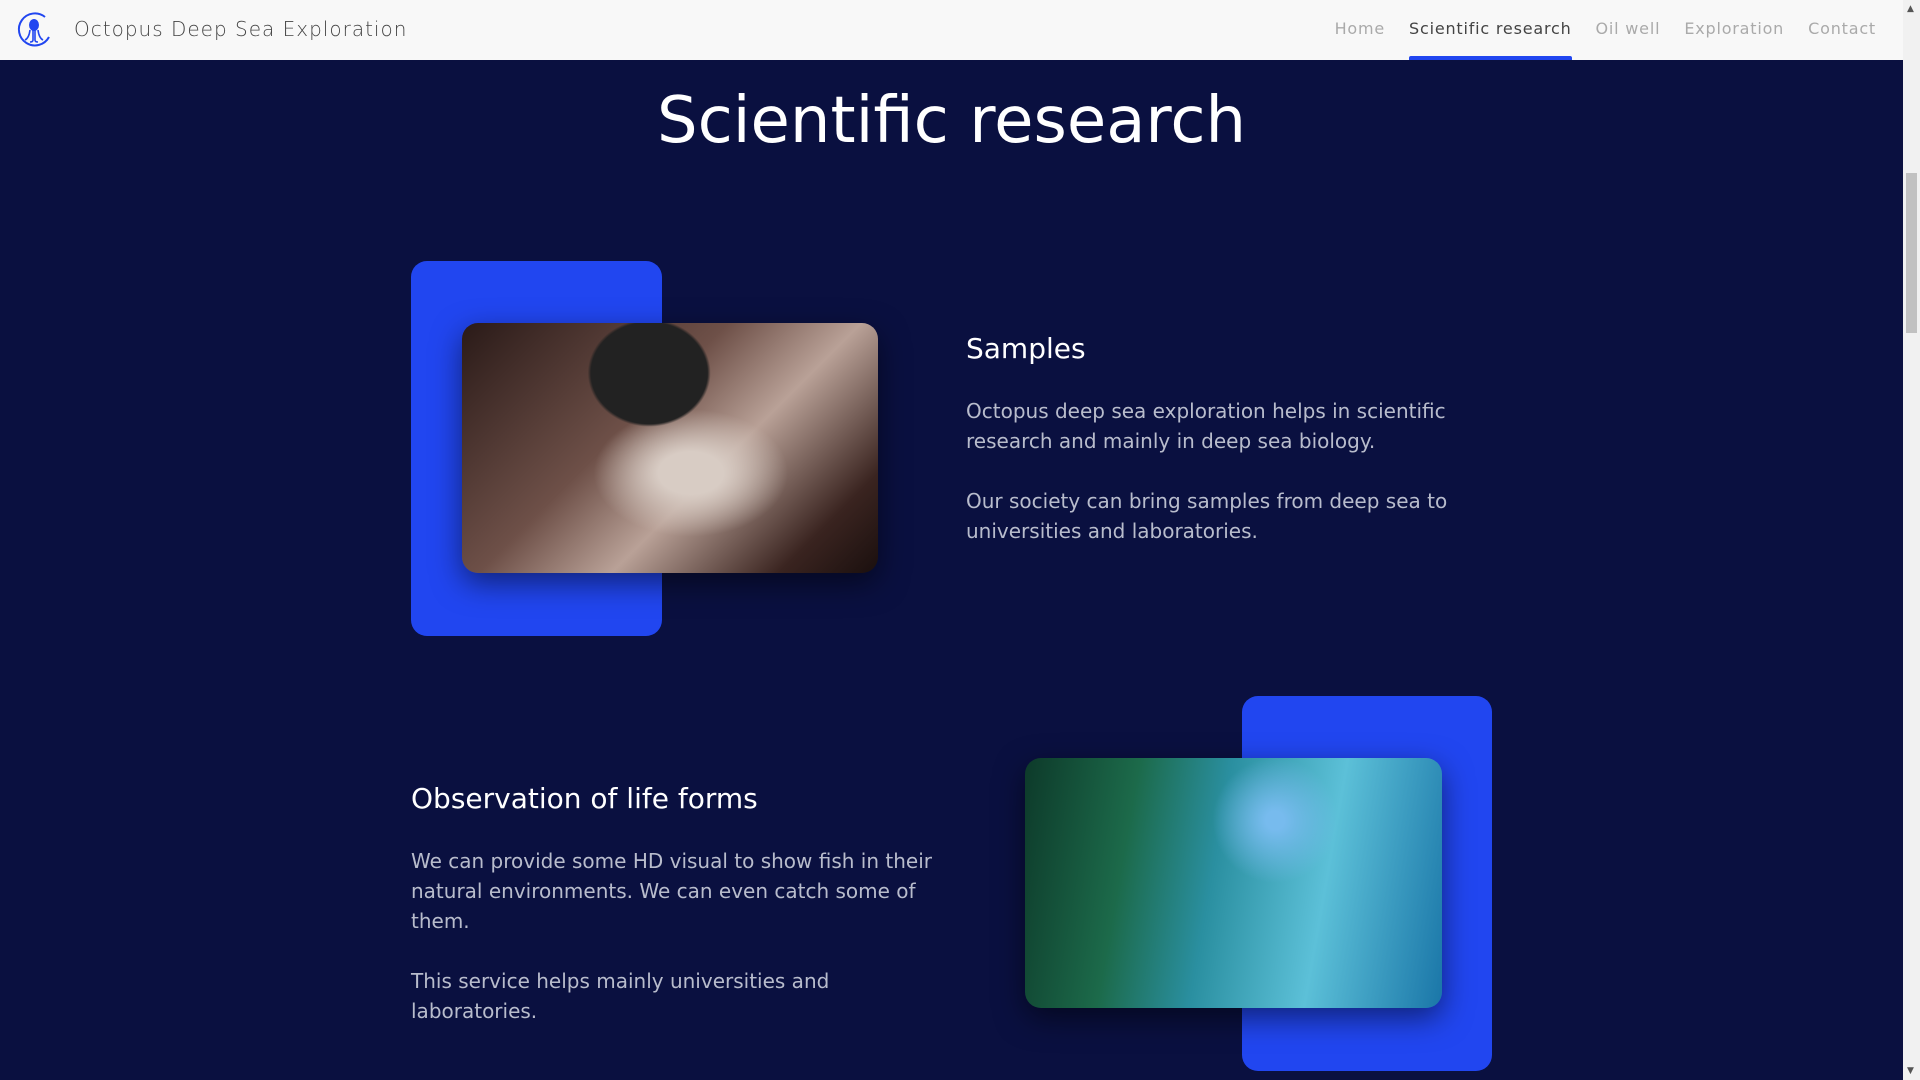 The width and height of the screenshot is (1920, 1080). I want to click on scrollbar-thumb, so click(1911, 253).